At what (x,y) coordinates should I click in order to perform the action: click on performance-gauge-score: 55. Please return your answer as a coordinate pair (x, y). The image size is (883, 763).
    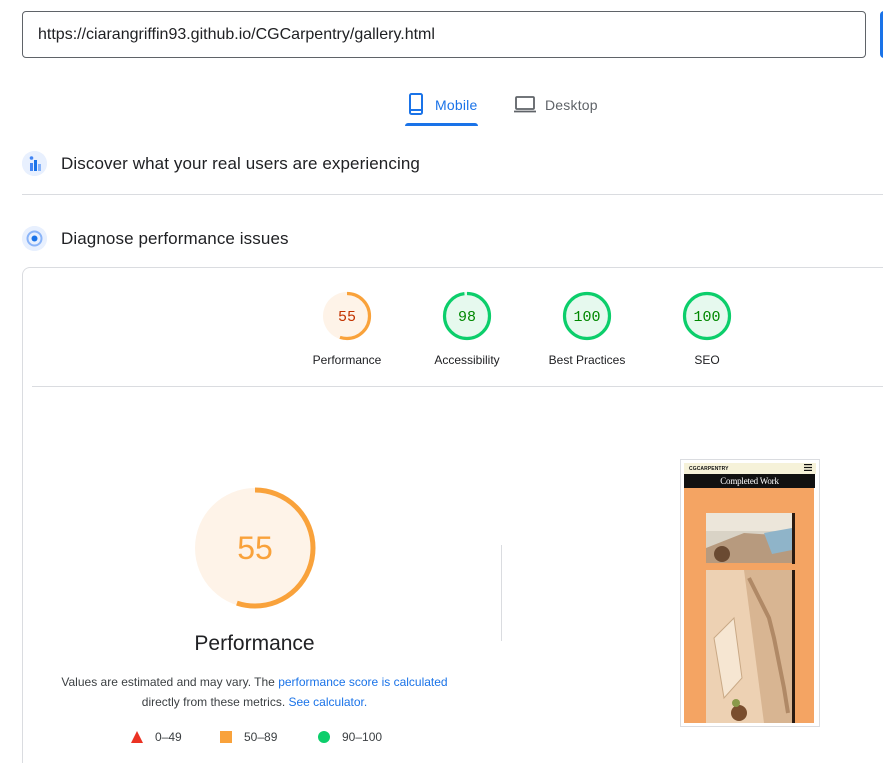
    Looking at the image, I should click on (255, 548).